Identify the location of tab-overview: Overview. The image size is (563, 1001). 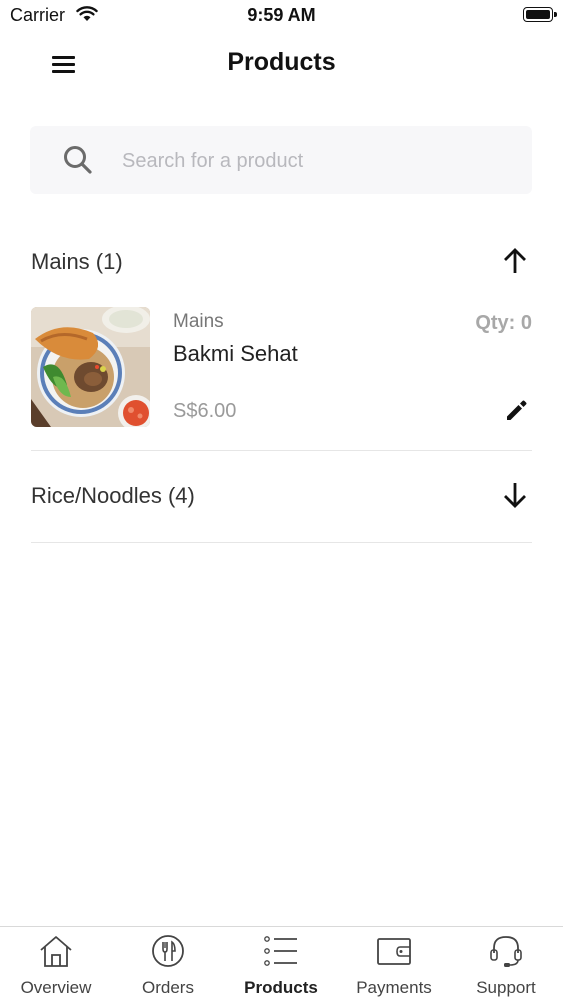
(56, 964).